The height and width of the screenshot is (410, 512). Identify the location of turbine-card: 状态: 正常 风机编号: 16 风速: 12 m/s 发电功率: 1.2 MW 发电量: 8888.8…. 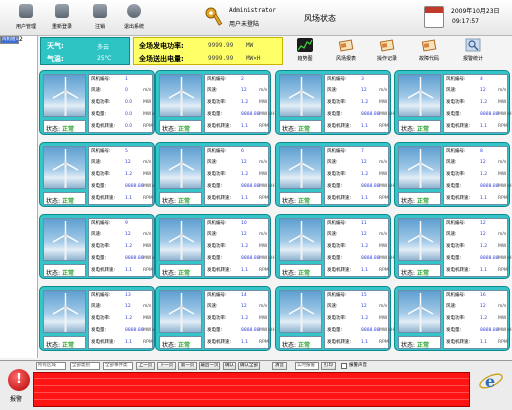
(453, 318).